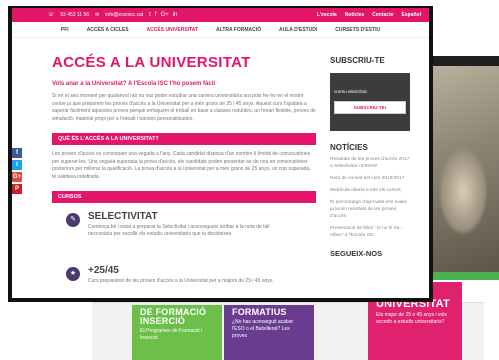  Describe the element at coordinates (73, 220) in the screenshot. I see `pencil-icon: ✎` at that location.